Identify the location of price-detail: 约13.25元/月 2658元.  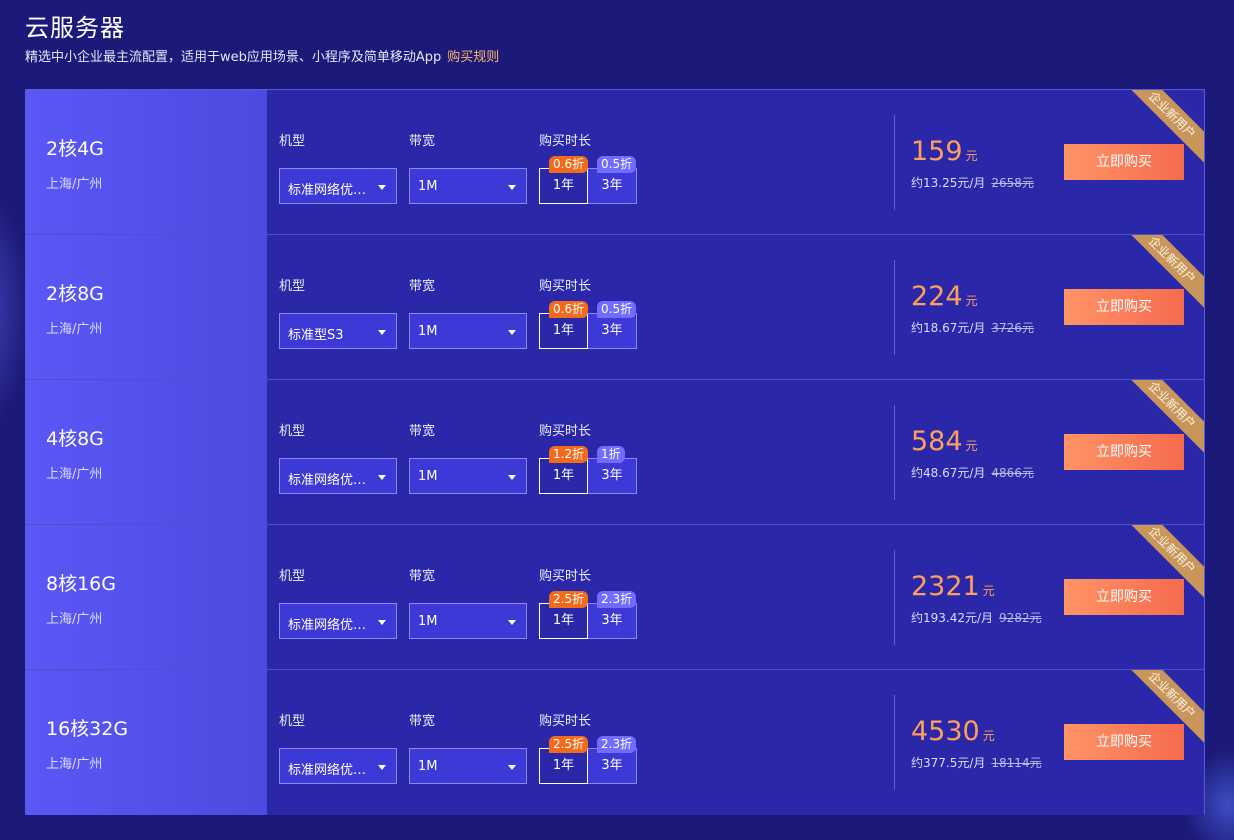
(972, 182).